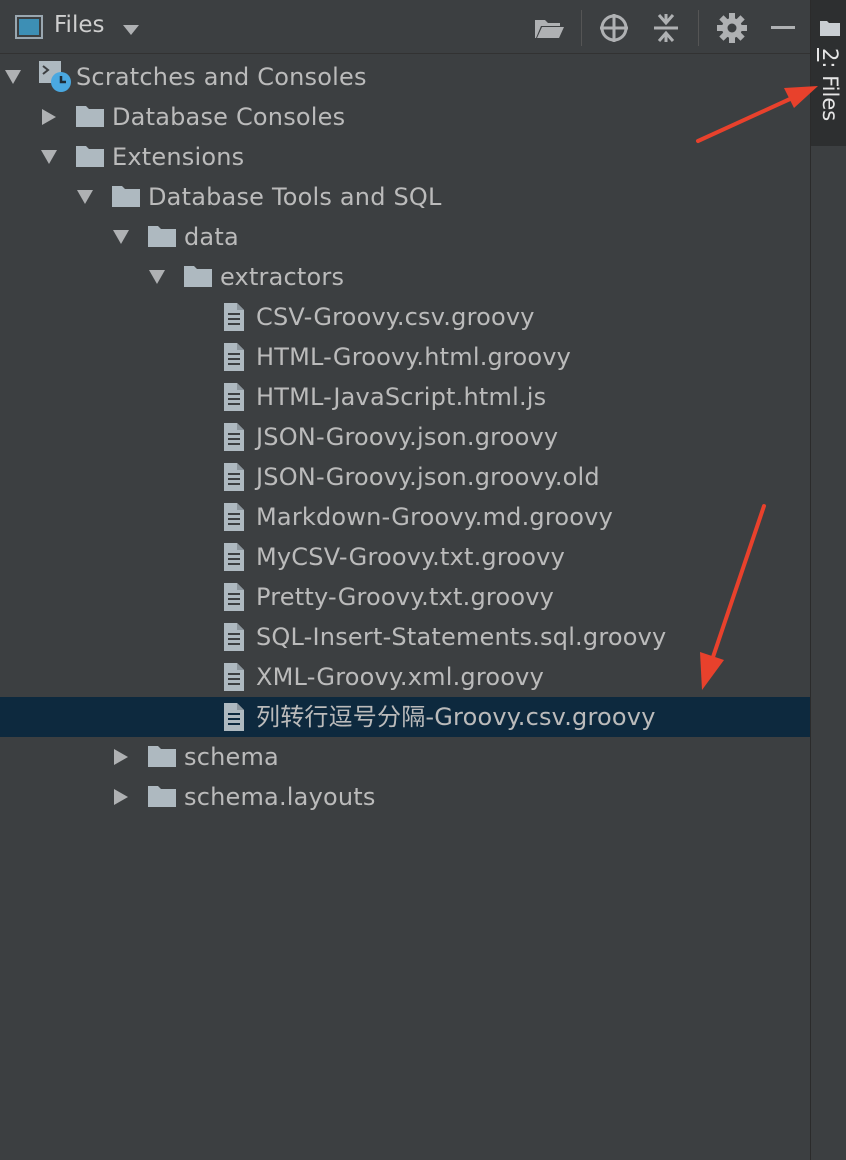  I want to click on tree-node-file-selected: 列转行逗号分隔-Groovy.csv.groovy, so click(405, 717).